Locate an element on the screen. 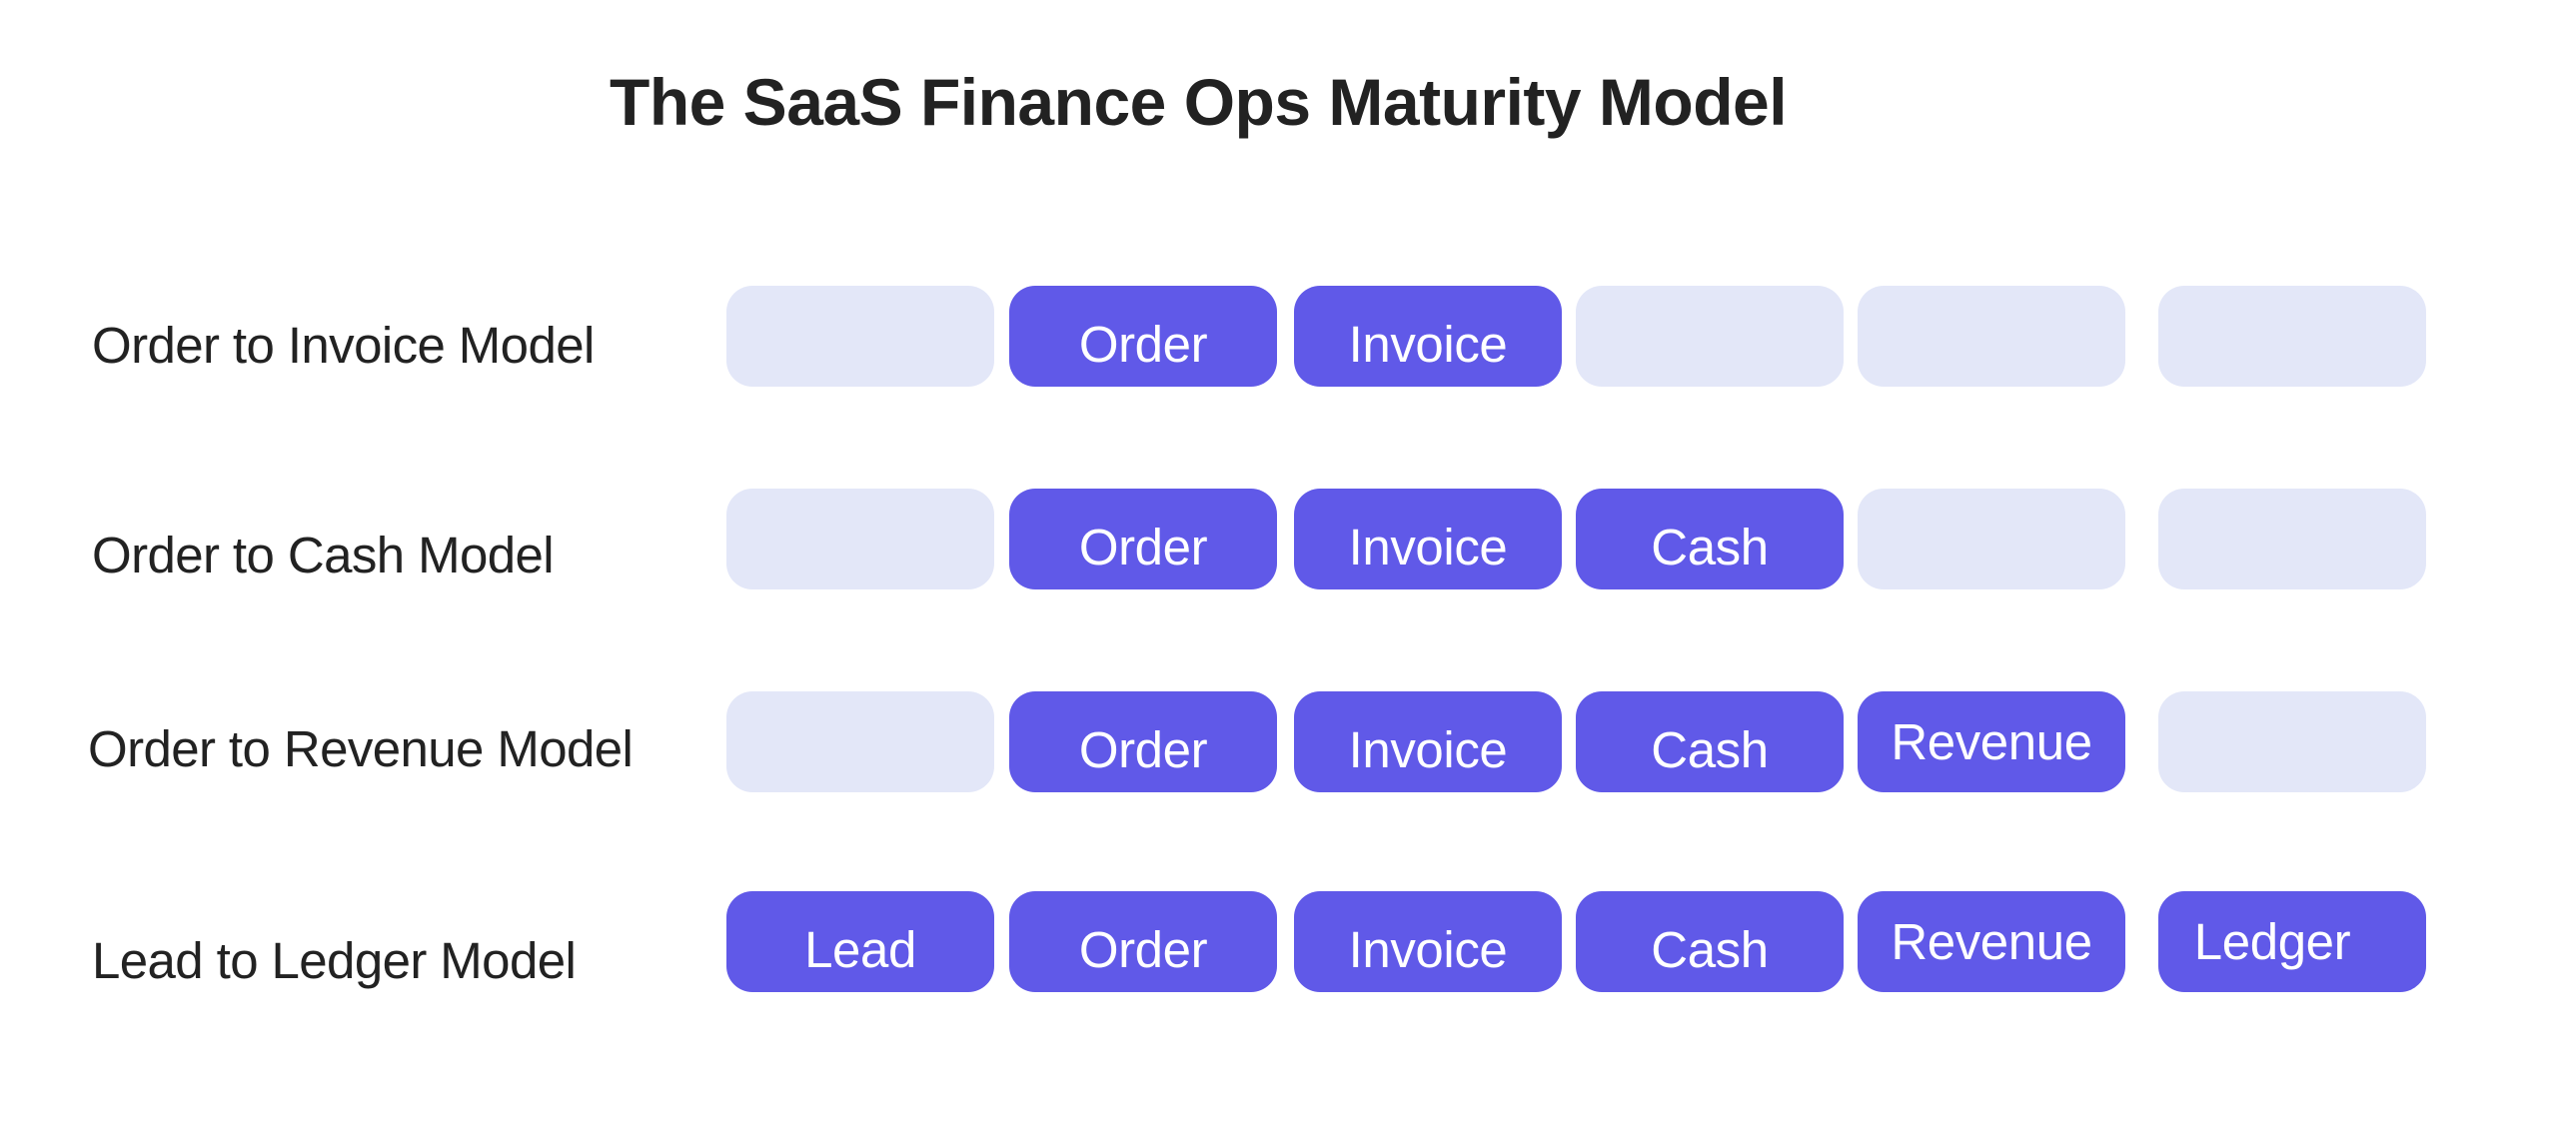 The width and height of the screenshot is (2576, 1135). row-label-order-to-cash: Order to Cash Model is located at coordinates (323, 555).